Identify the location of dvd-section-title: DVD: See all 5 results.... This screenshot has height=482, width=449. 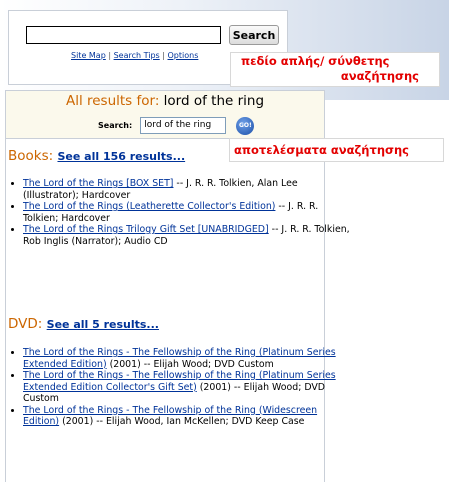
(83, 324).